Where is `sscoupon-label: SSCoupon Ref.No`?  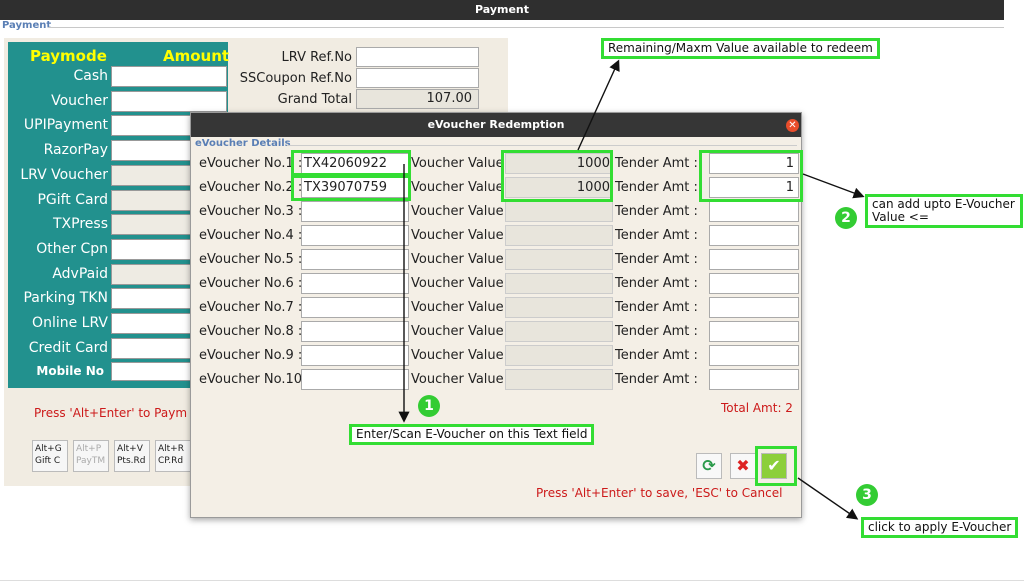 sscoupon-label: SSCoupon Ref.No is located at coordinates (295, 78).